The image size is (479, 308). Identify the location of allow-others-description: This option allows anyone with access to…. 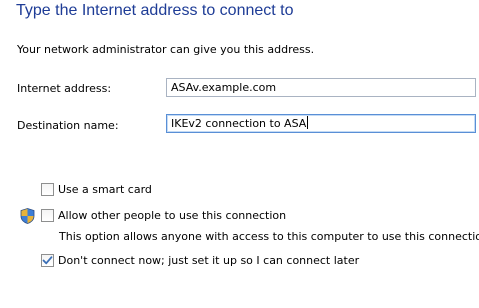
(269, 236).